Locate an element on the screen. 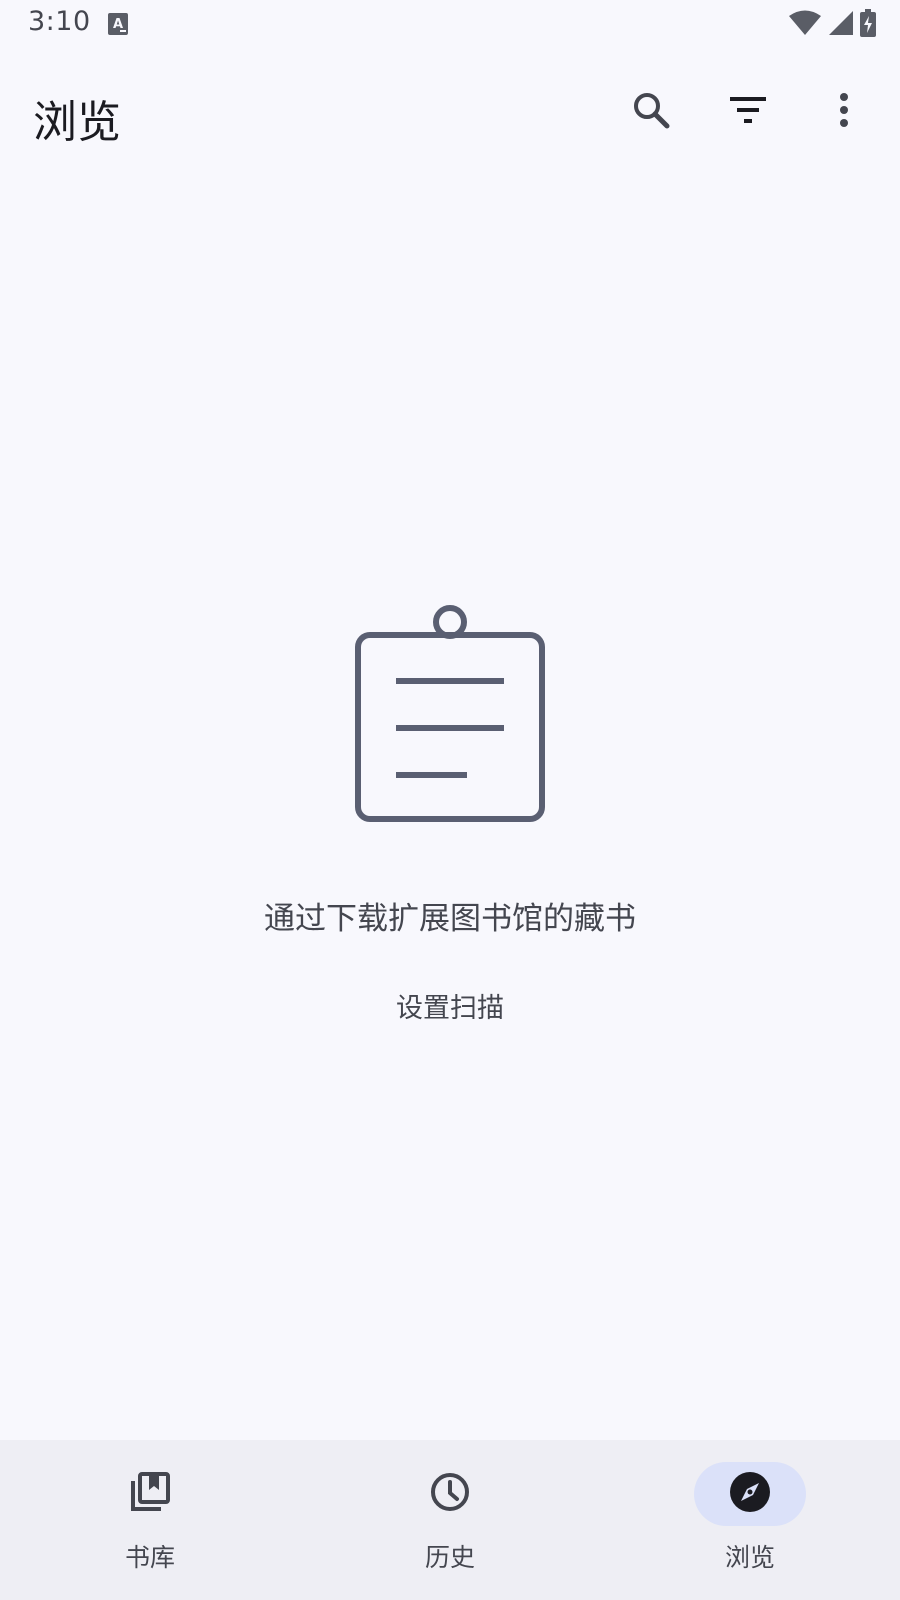 The width and height of the screenshot is (900, 1600). nav-item-library: 书库 is located at coordinates (150, 1522).